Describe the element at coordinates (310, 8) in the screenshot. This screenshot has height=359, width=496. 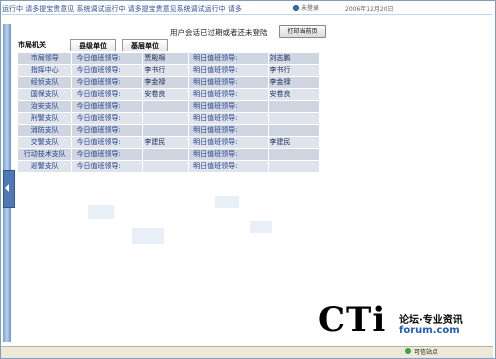
I see `user-status-label: 未登录` at that location.